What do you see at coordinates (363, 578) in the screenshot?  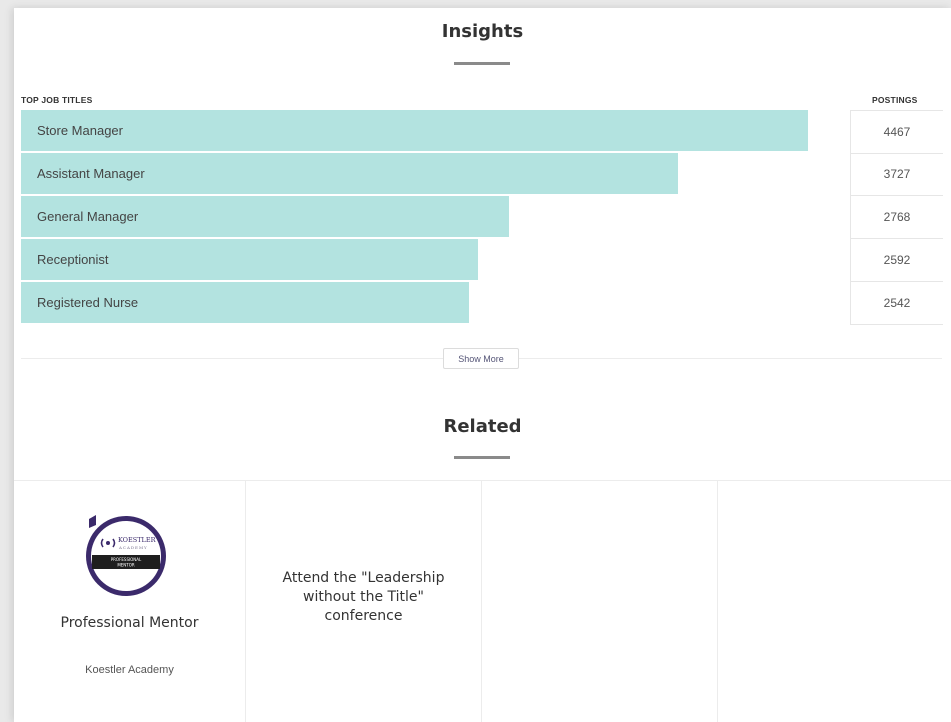 I see `related-card-title-line: Attend the "Leadership` at bounding box center [363, 578].